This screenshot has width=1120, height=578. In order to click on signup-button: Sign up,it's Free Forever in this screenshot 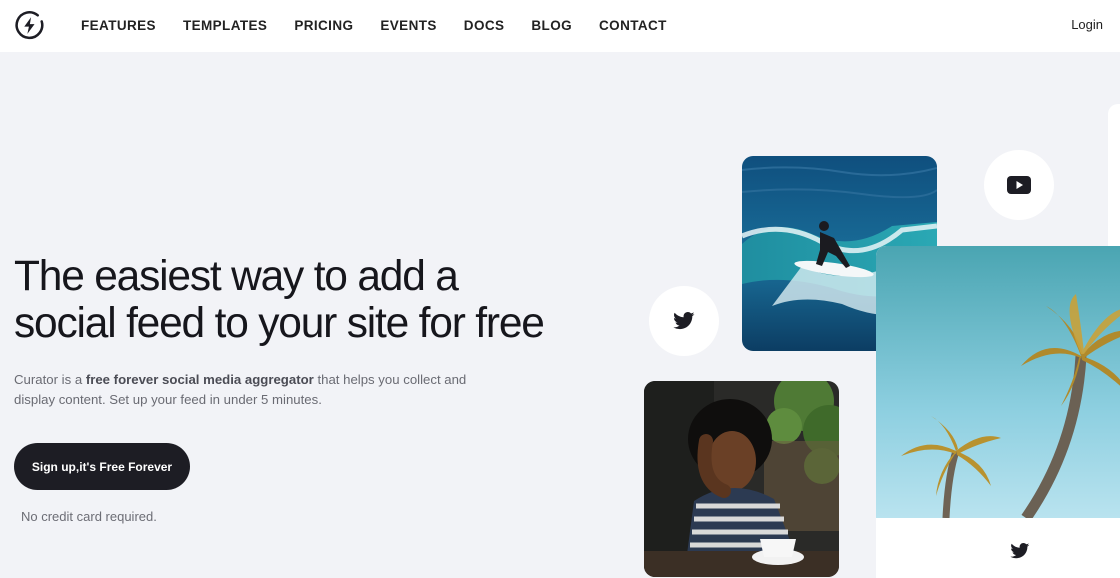, I will do `click(102, 466)`.